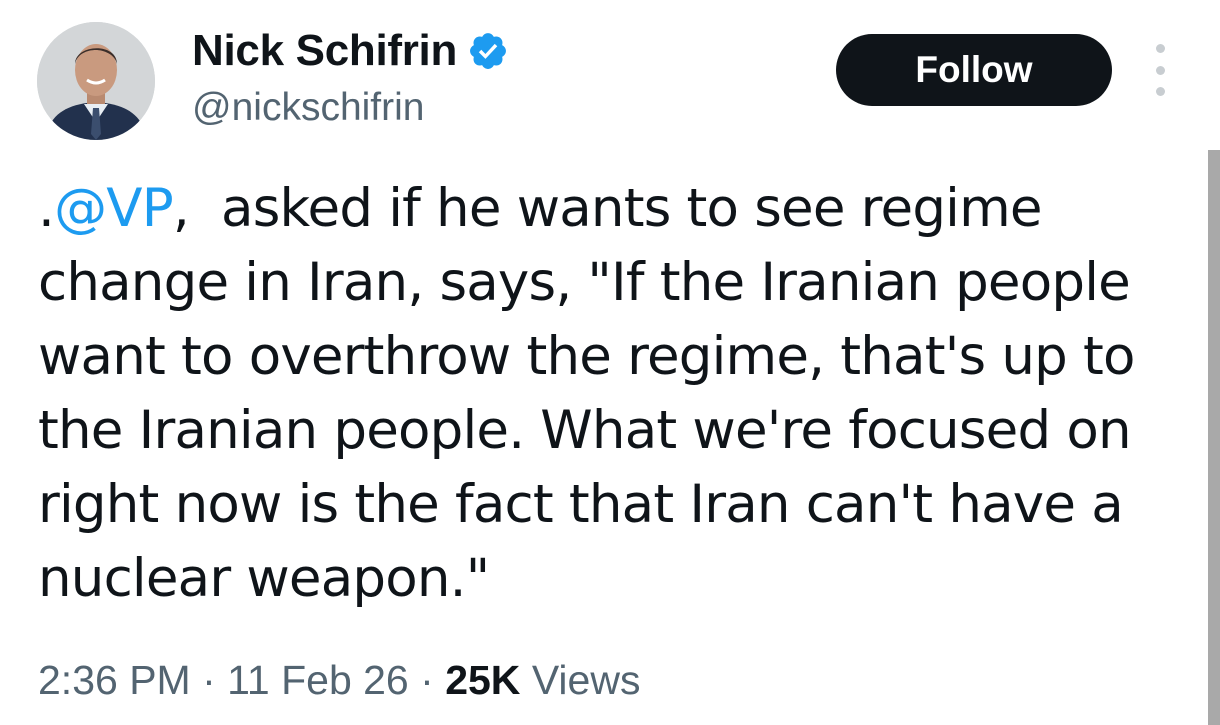 The height and width of the screenshot is (725, 1220). Describe the element at coordinates (114, 680) in the screenshot. I see `tweet-time: 2:36 PM` at that location.